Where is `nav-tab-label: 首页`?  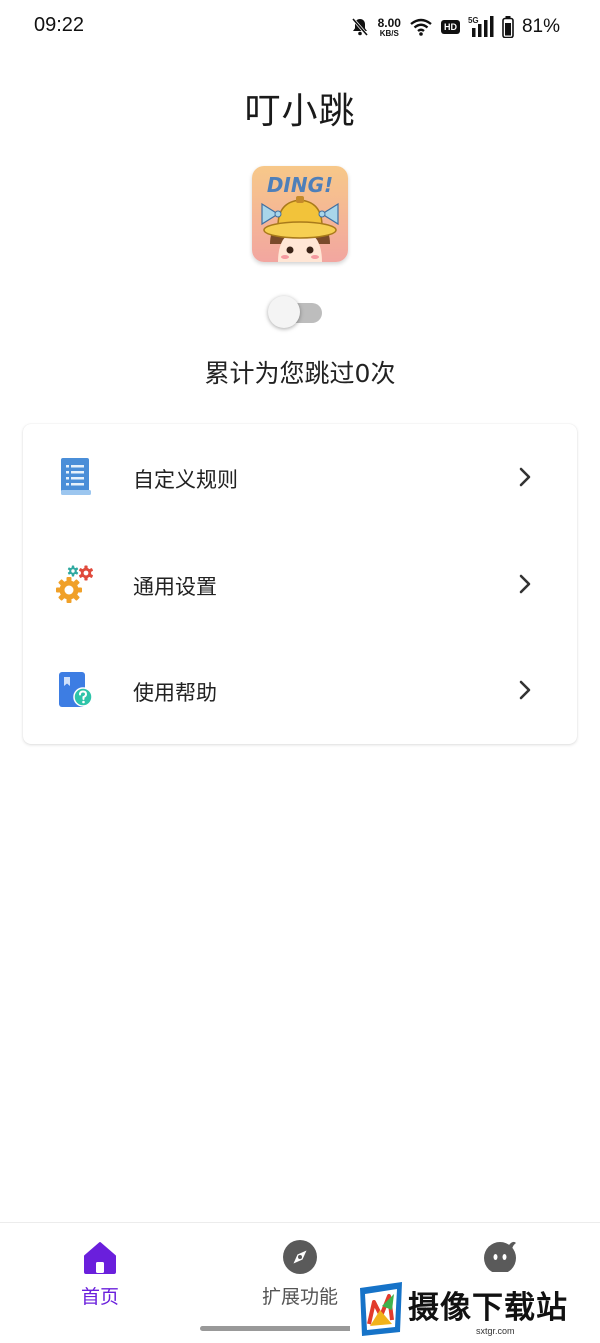 nav-tab-label: 首页 is located at coordinates (99, 1297).